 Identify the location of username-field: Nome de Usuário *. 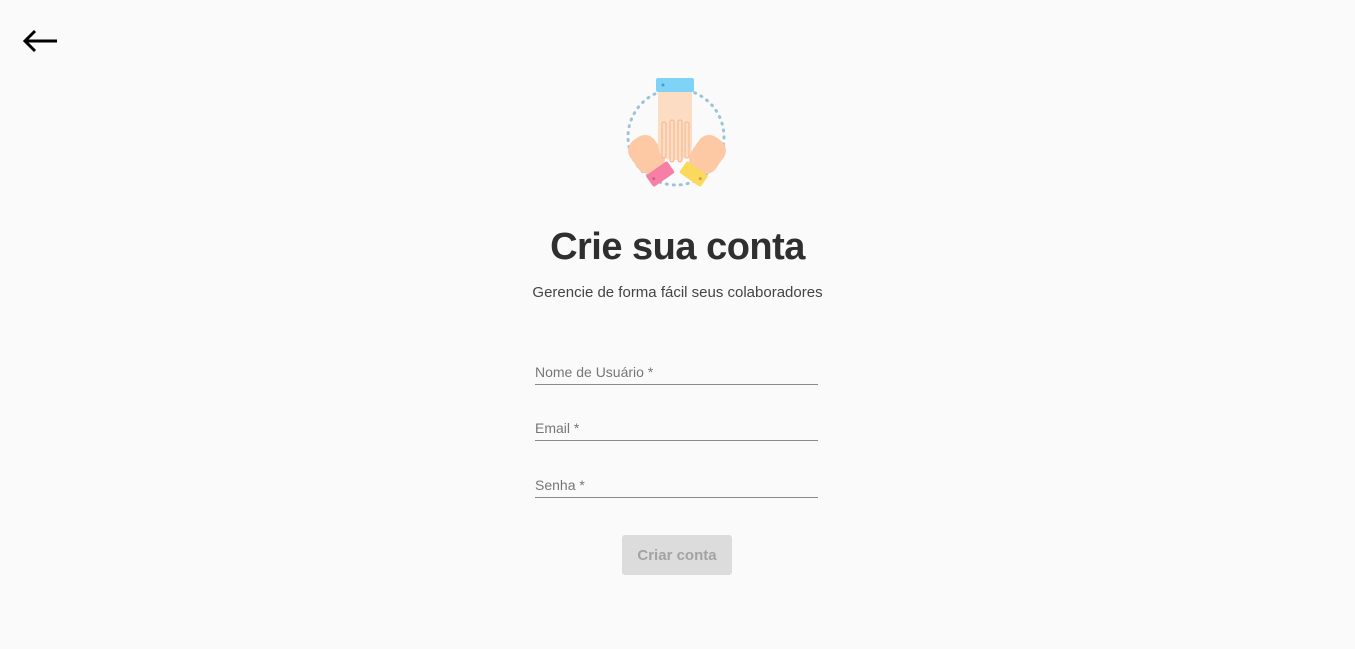
(676, 371).